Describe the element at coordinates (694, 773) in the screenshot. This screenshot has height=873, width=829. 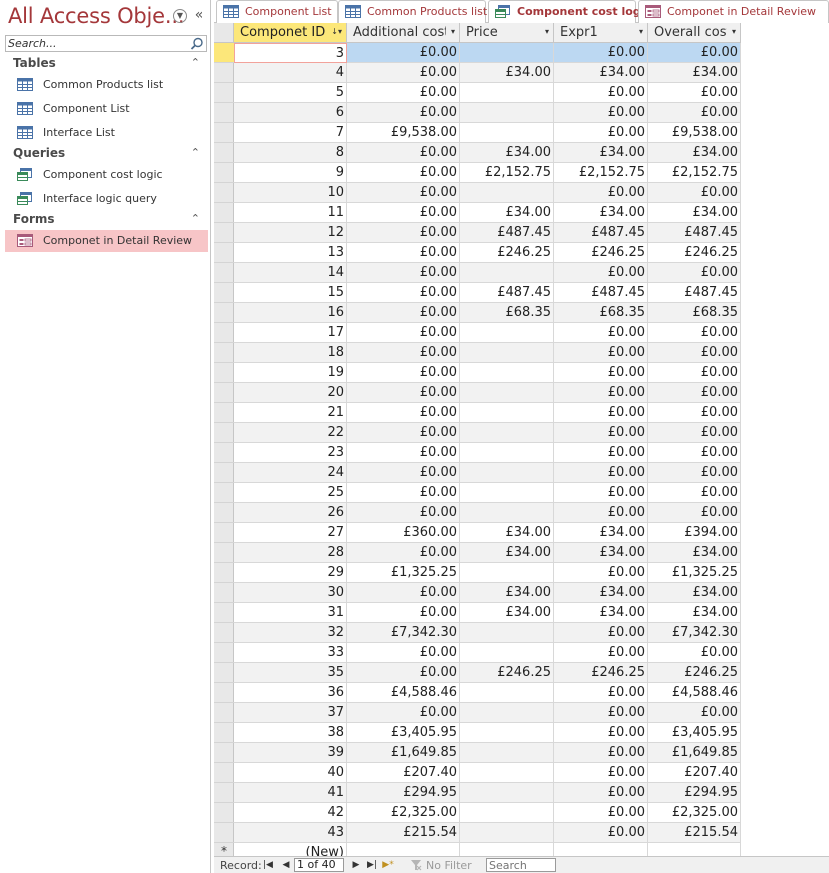
I see `table-cell: £207.40` at that location.